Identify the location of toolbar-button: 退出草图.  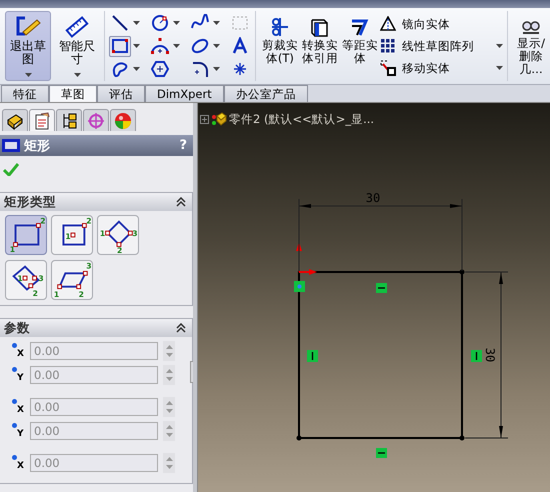
(28, 46).